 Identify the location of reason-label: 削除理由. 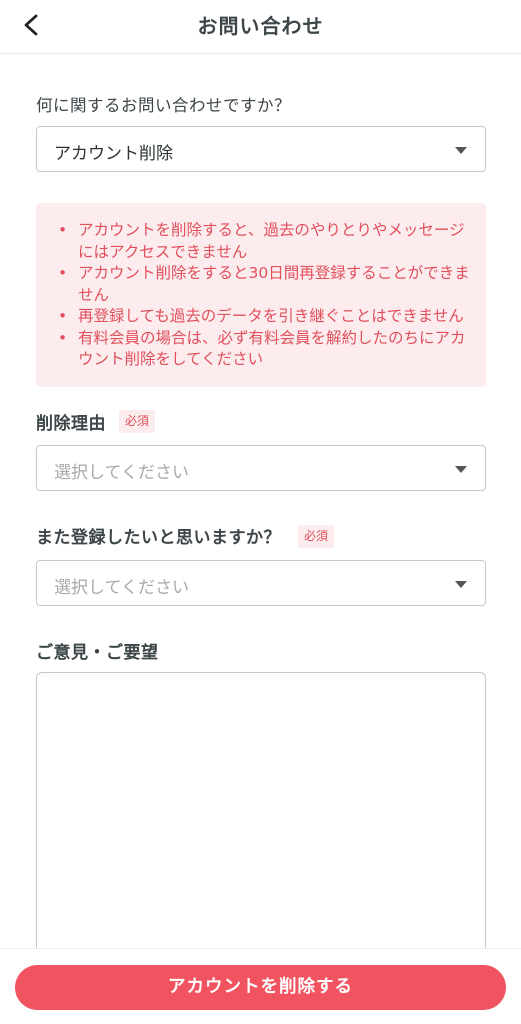
(71, 424).